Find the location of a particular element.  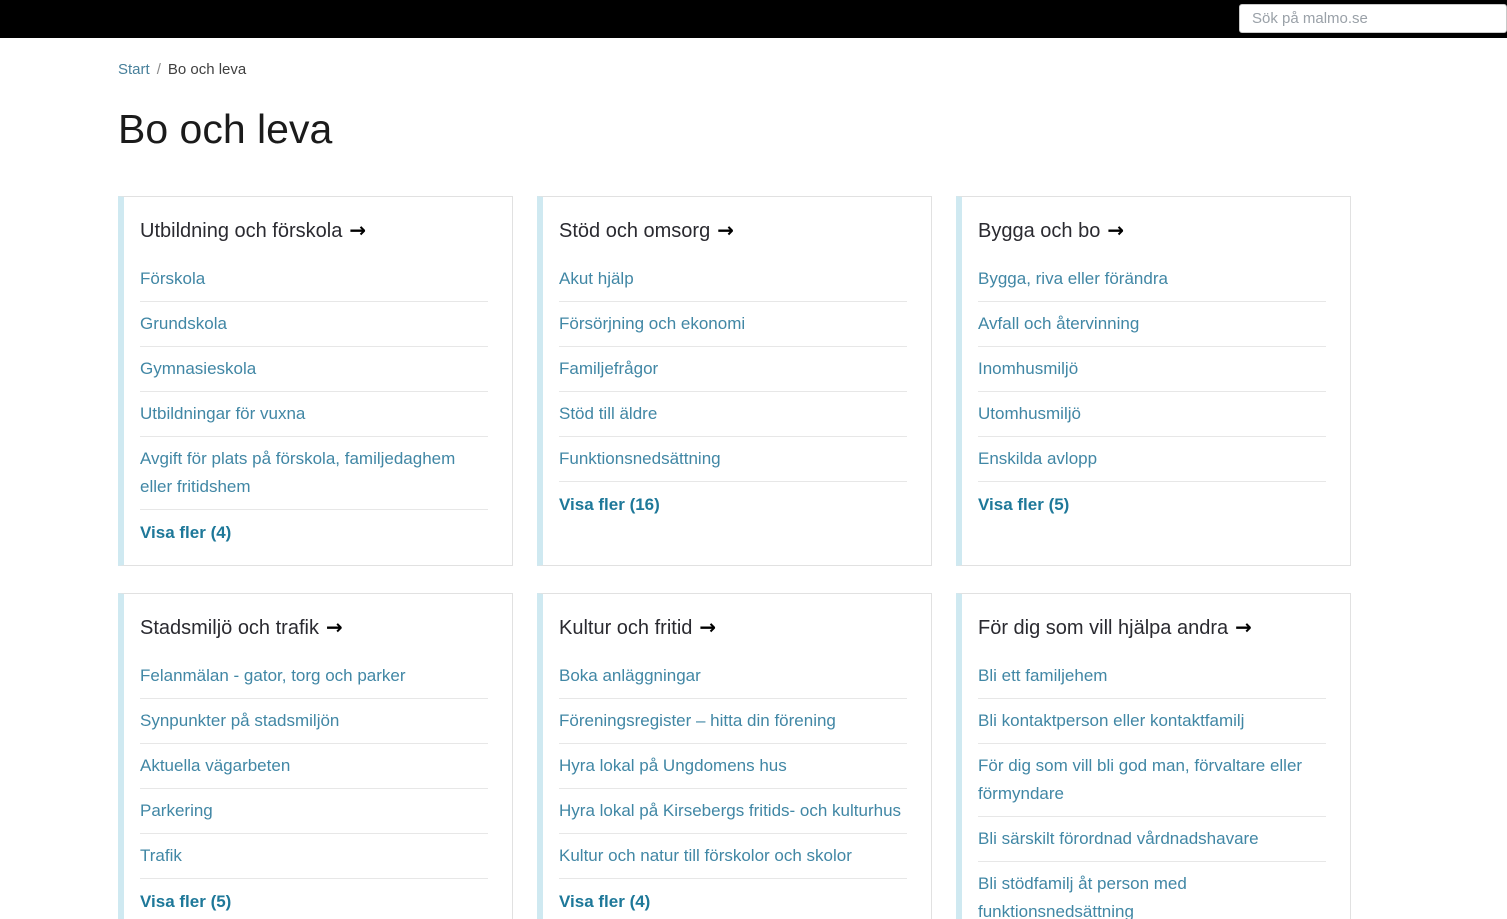

link-item: Bli ett familjehem is located at coordinates (1152, 676).